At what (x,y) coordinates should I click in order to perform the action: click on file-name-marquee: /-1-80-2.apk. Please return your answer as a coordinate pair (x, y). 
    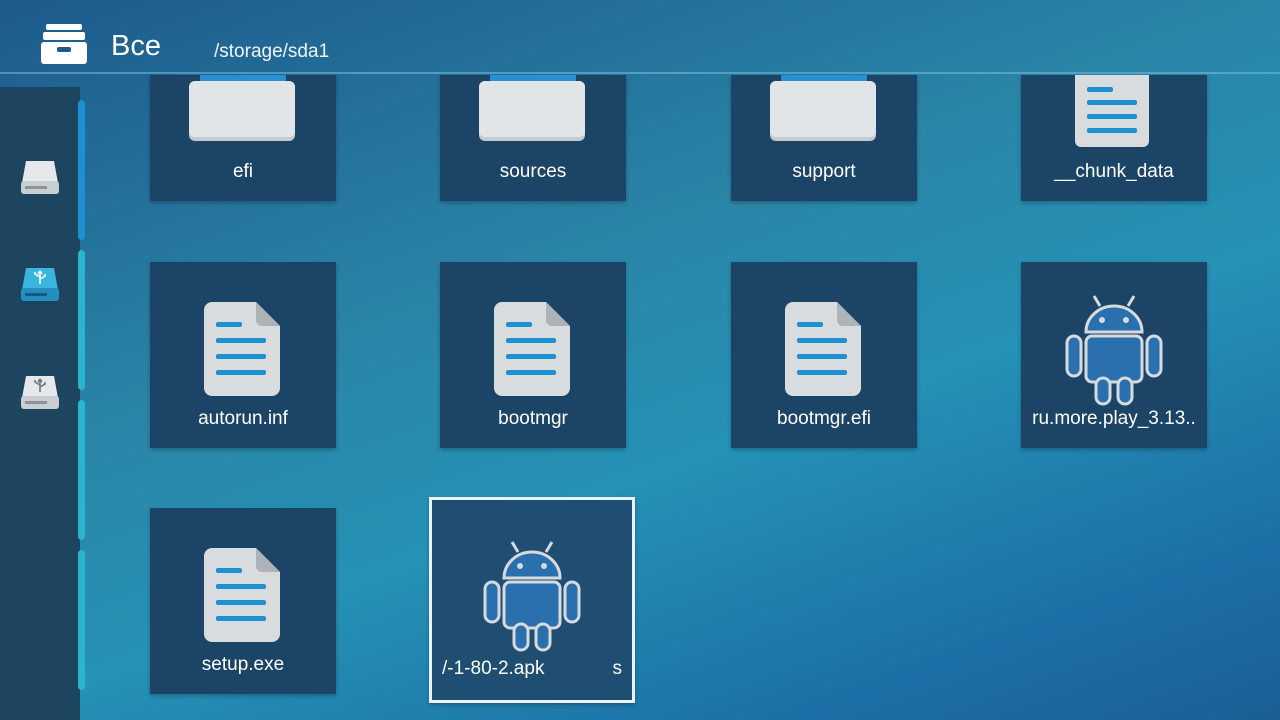
    Looking at the image, I should click on (493, 668).